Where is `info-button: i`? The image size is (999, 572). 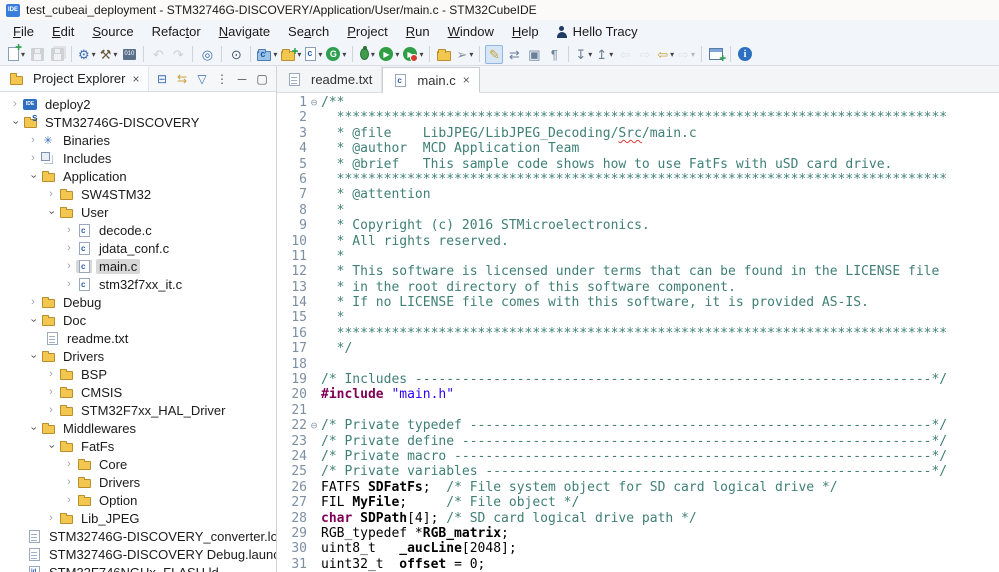
info-button: i is located at coordinates (745, 54).